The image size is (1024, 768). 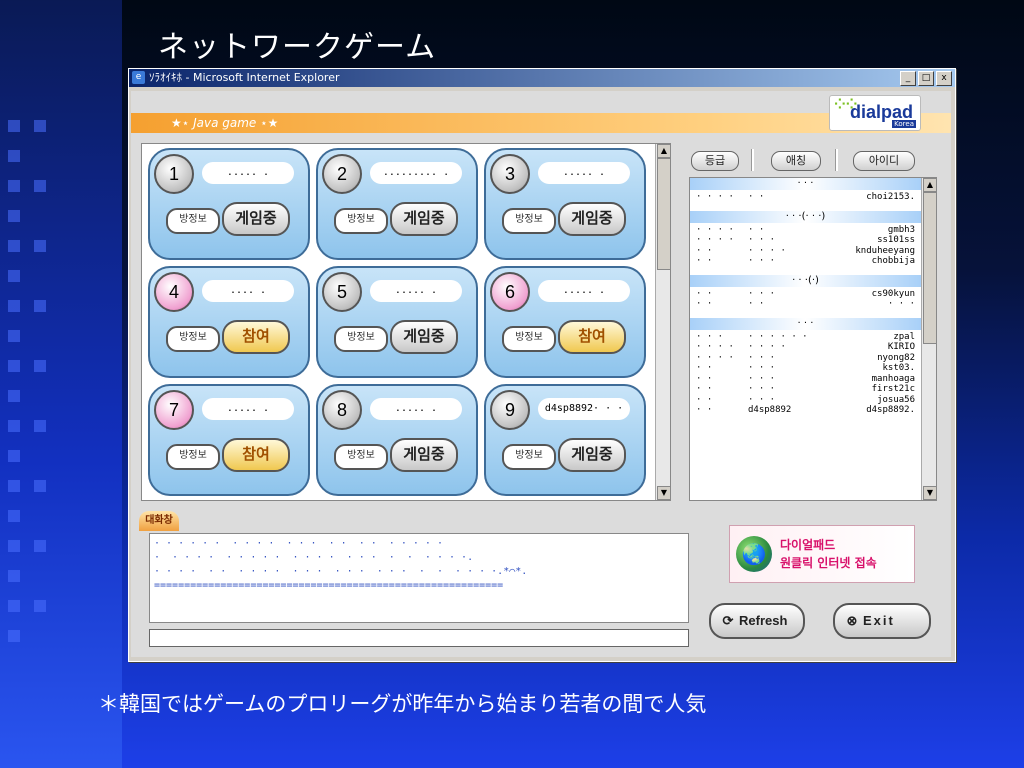 What do you see at coordinates (662, 322) in the screenshot?
I see `room-list-scrollbar: ▲ ▼` at bounding box center [662, 322].